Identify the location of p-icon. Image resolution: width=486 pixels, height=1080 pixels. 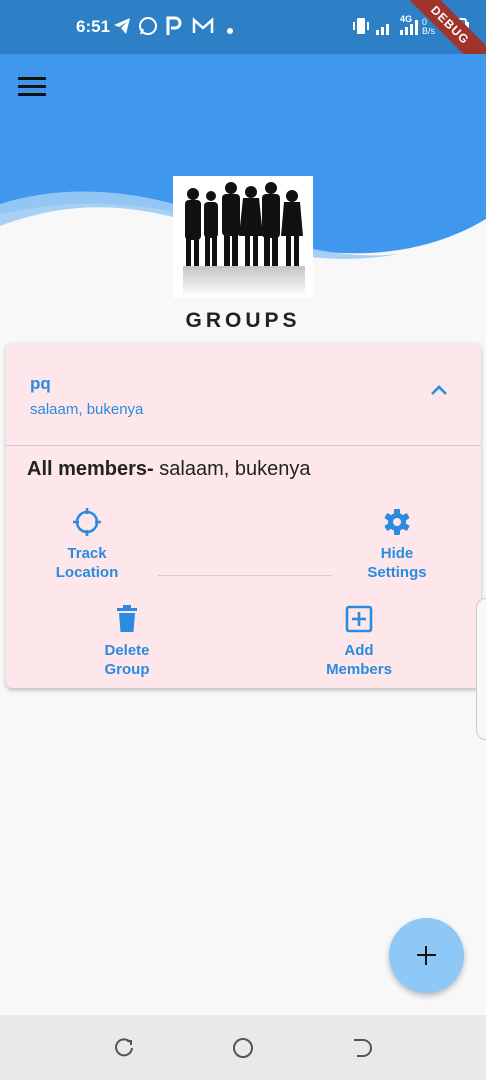
(174, 28).